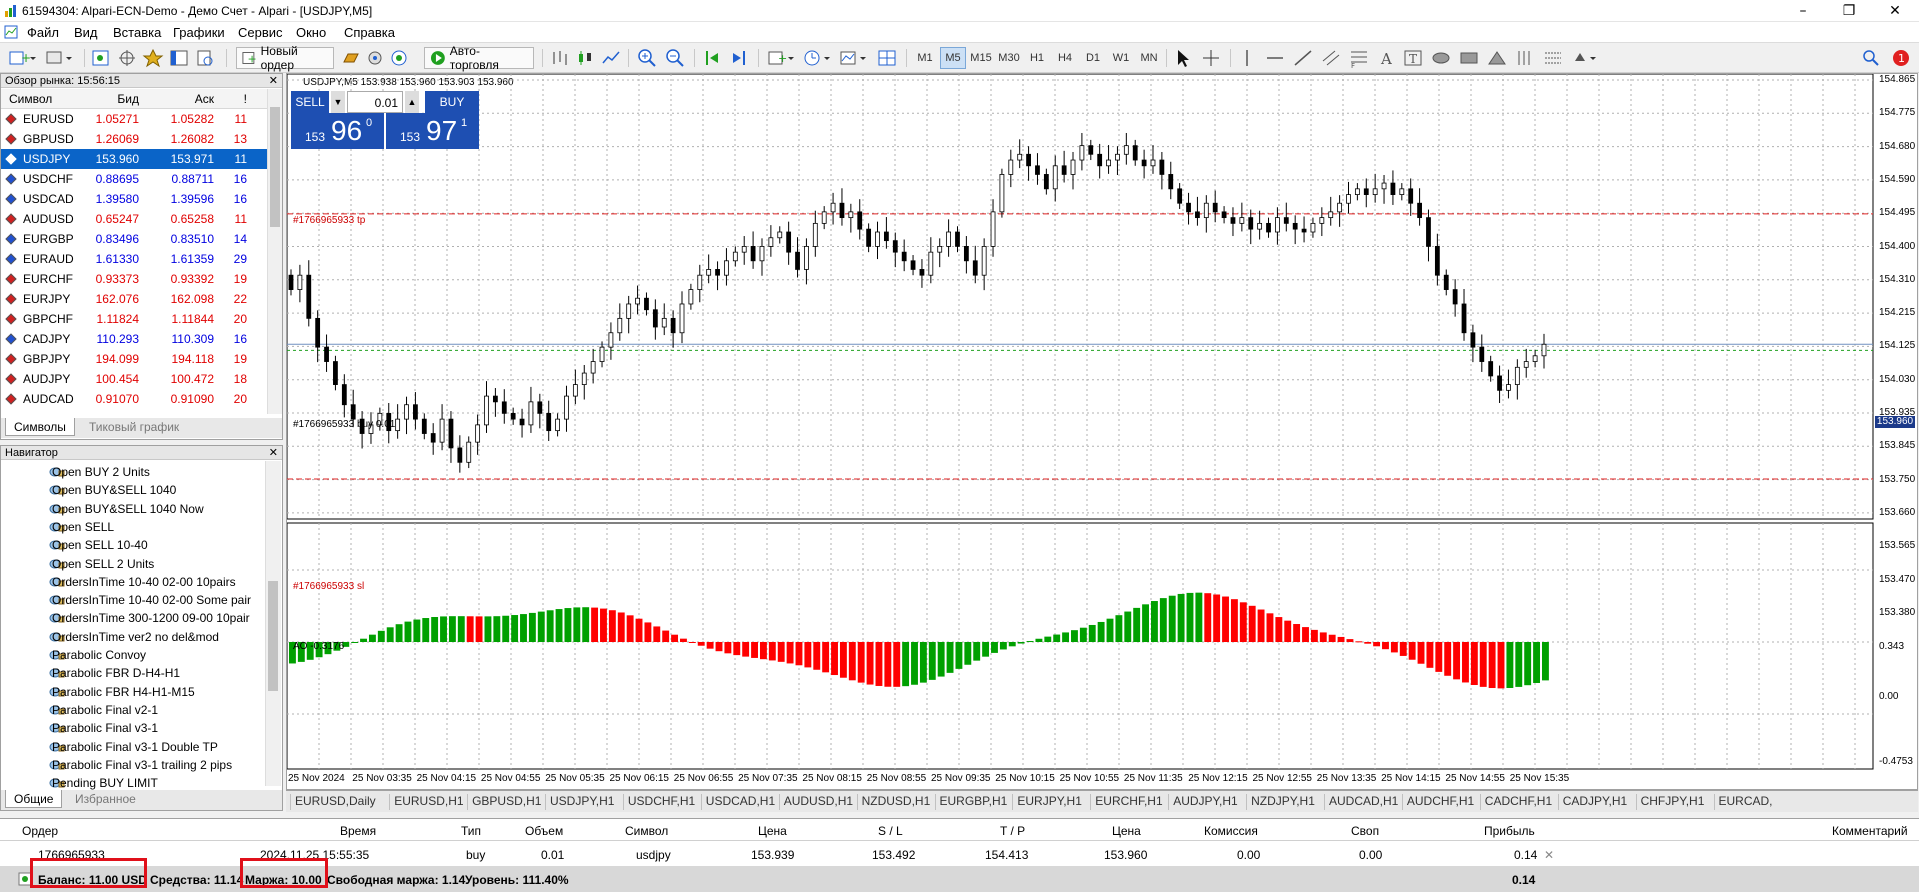  Describe the element at coordinates (890, 831) in the screenshot. I see `col-sl: S / L` at that location.